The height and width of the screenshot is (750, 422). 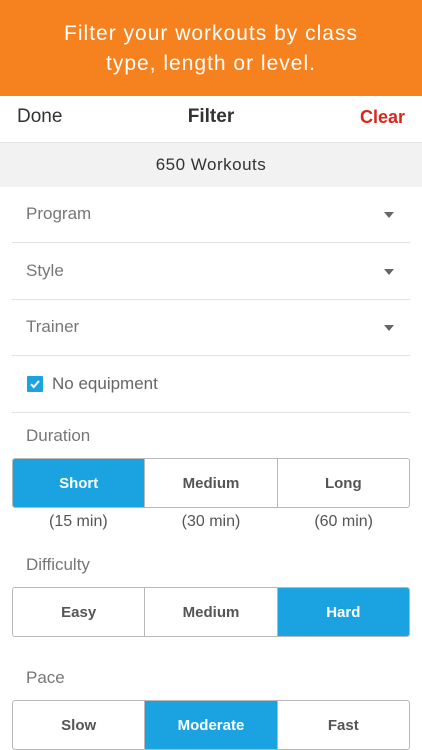 I want to click on workout-count-bar: 650 Workouts, so click(x=211, y=164).